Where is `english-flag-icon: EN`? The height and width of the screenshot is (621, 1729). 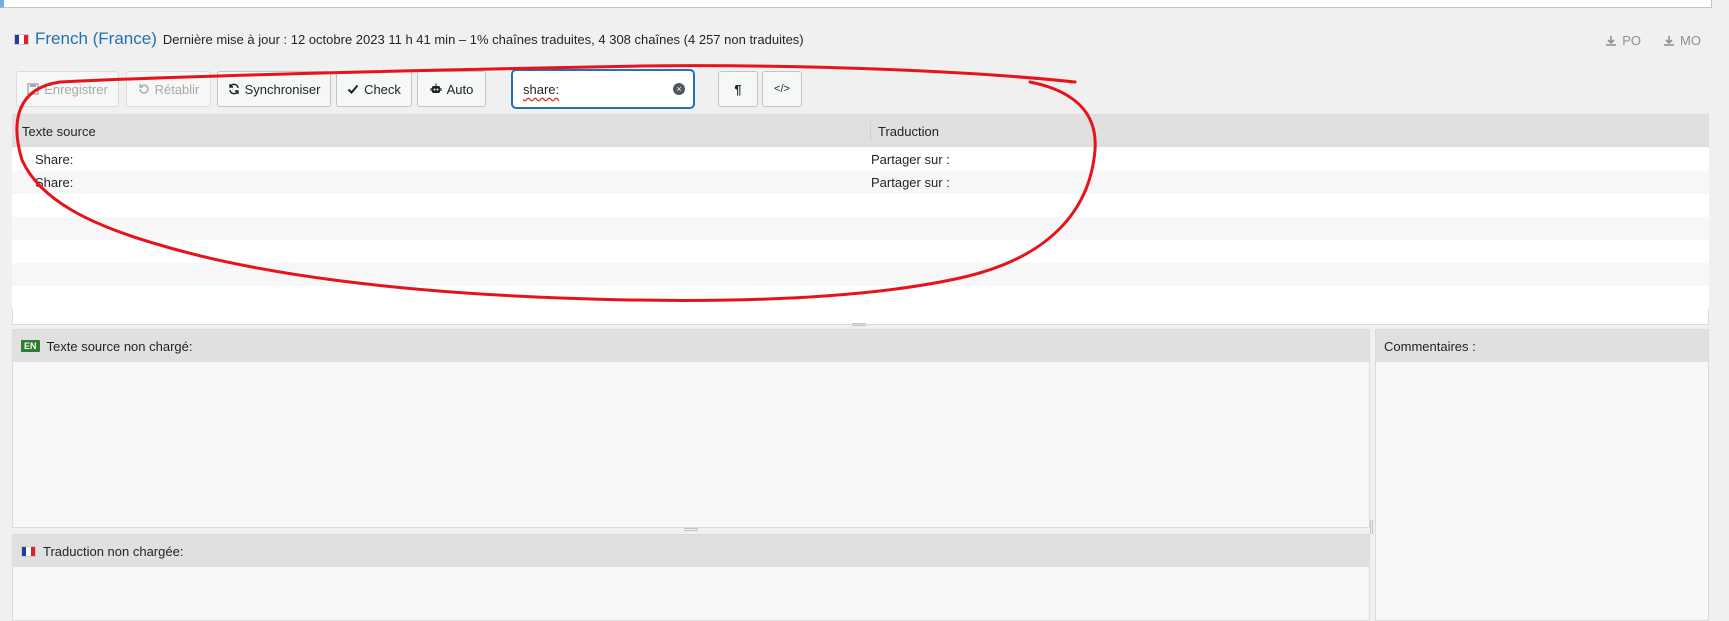
english-flag-icon: EN is located at coordinates (30, 346).